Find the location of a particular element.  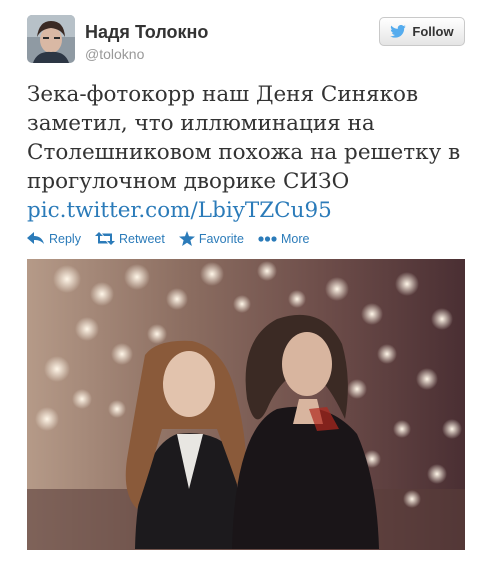

tweet-photo-link: pic.twitter.com/LbiyTZCu95 is located at coordinates (249, 210).